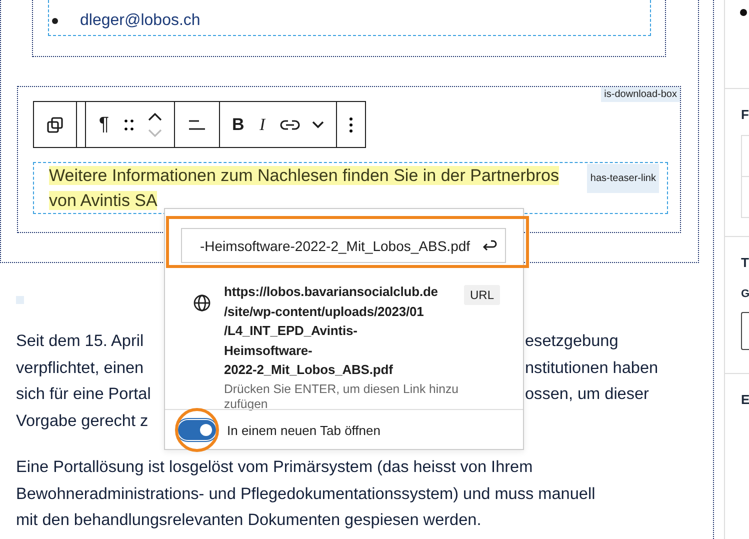 This screenshot has height=539, width=749. I want to click on drag-icon, so click(129, 125).